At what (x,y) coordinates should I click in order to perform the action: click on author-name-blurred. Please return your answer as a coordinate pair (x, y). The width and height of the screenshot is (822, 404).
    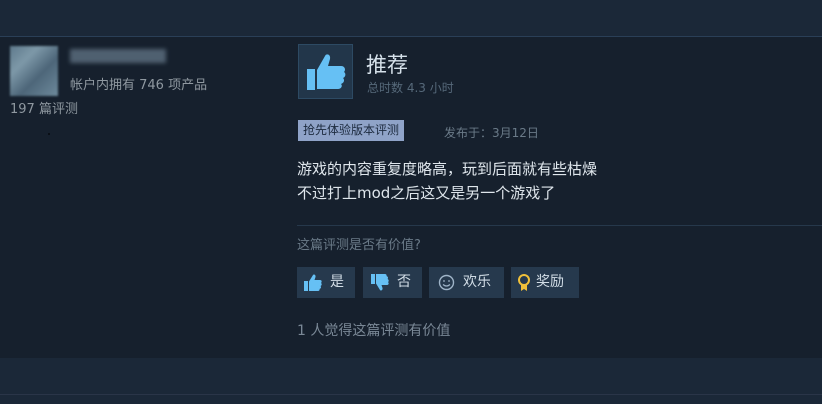
    Looking at the image, I should click on (118, 56).